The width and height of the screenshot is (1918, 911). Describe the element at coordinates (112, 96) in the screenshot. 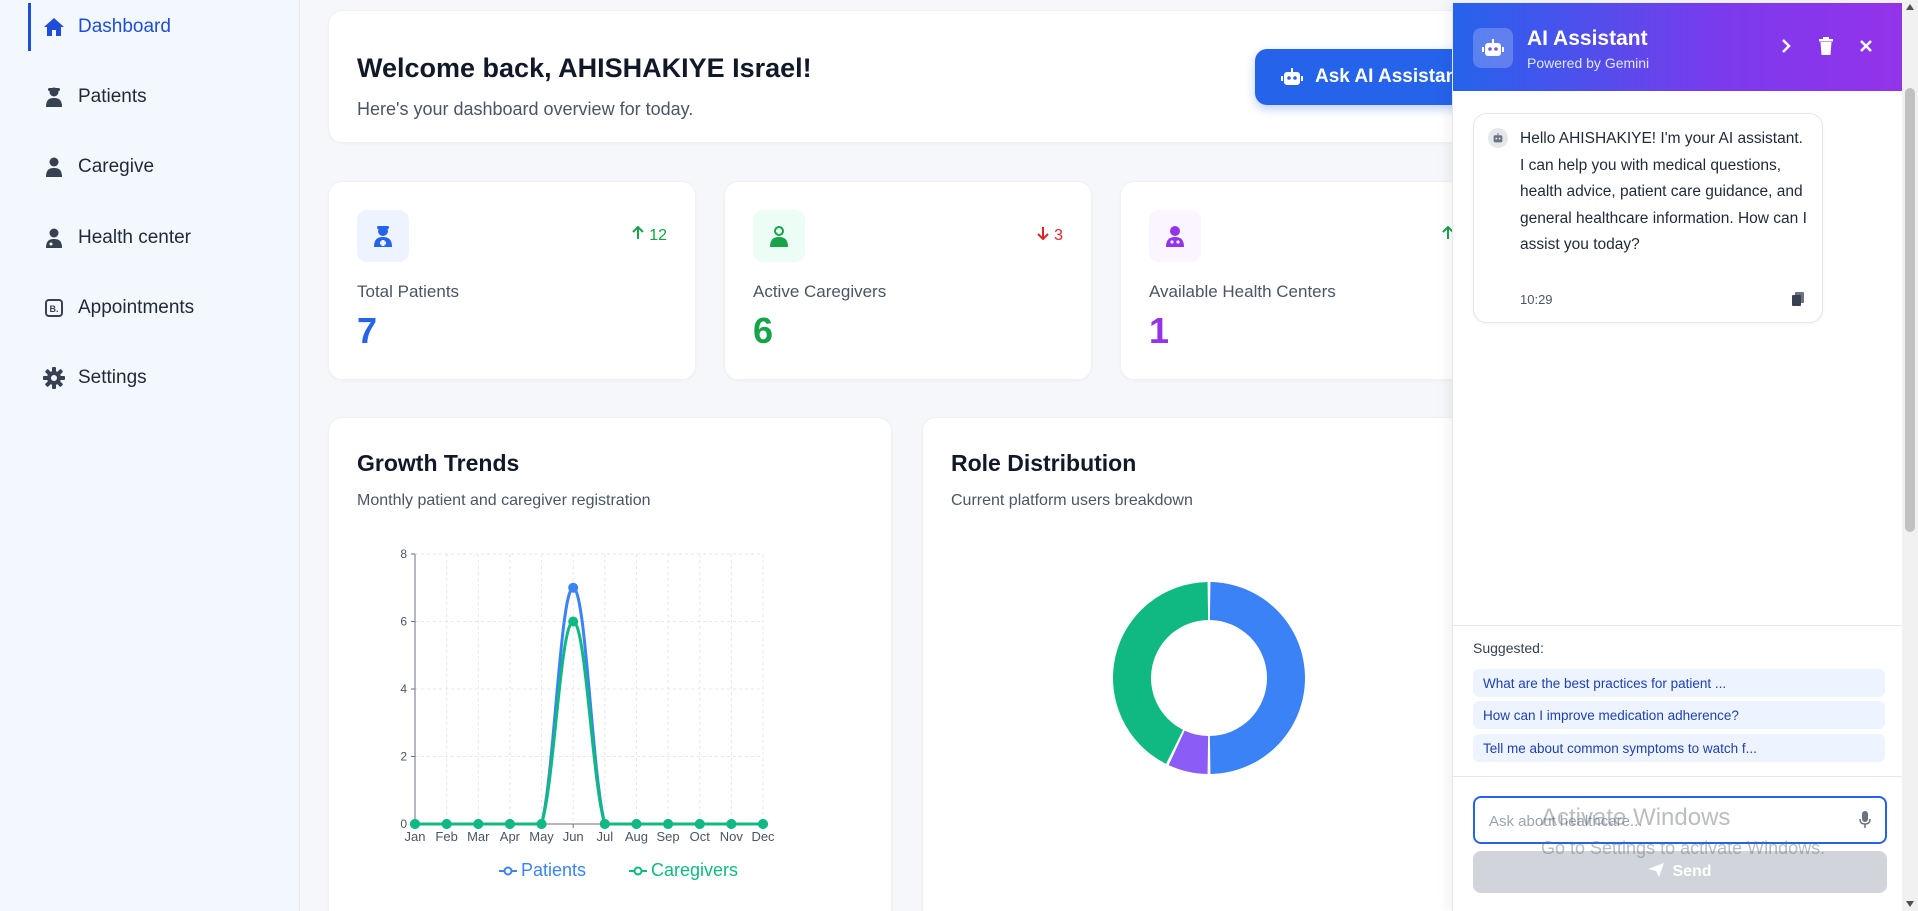

I see `sidebar-item-label: Patients` at that location.